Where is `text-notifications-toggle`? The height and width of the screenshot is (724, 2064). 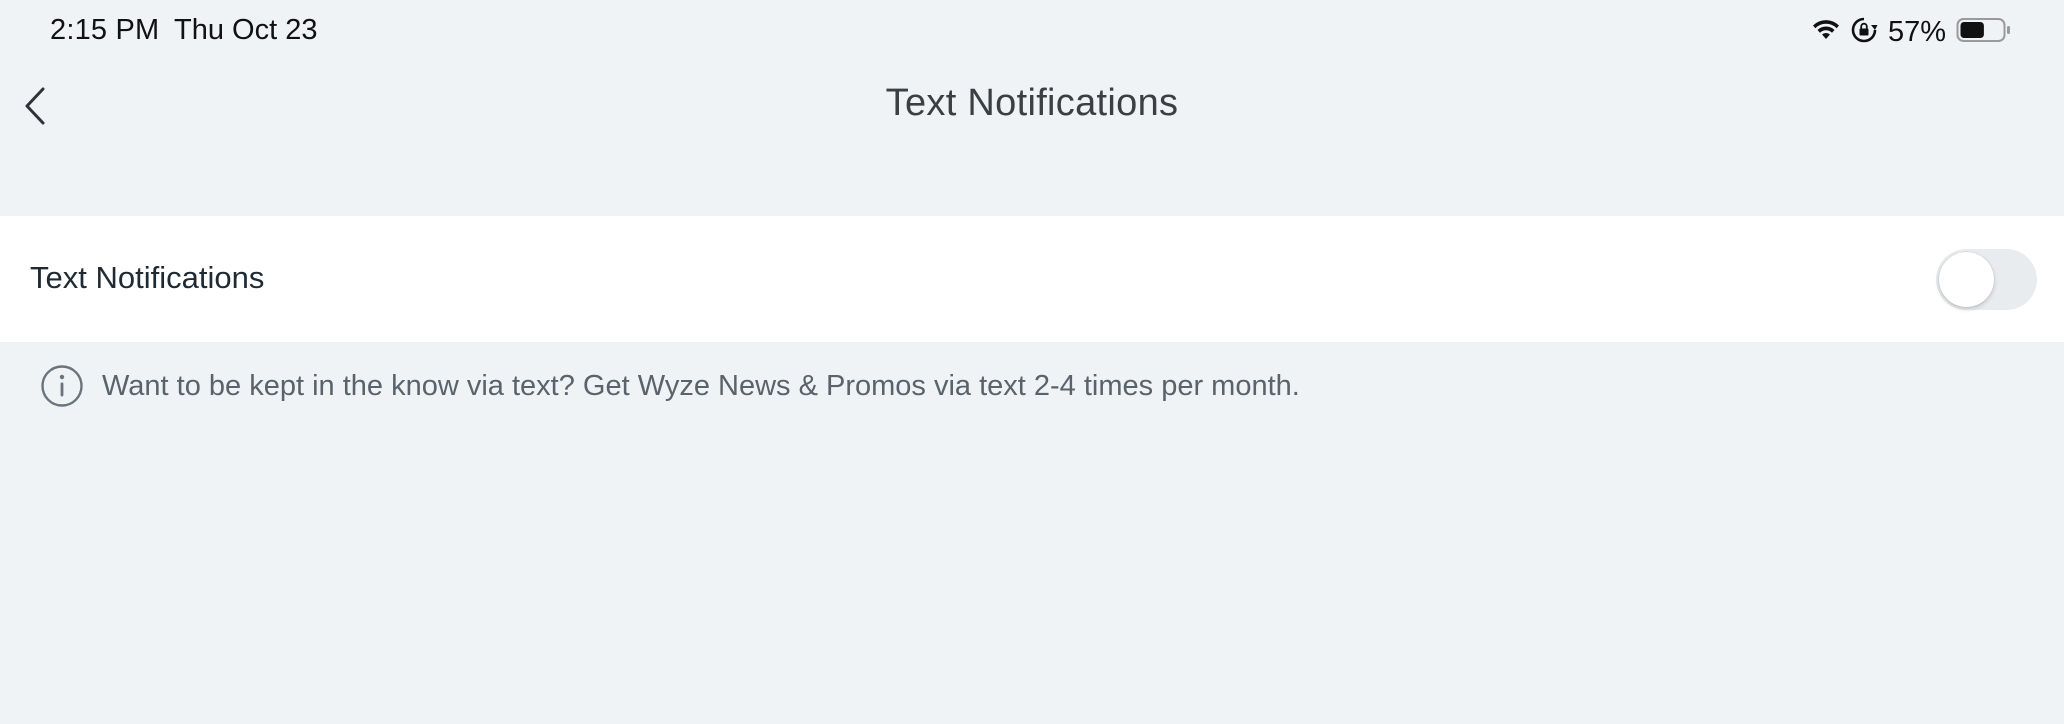 text-notifications-toggle is located at coordinates (1986, 279).